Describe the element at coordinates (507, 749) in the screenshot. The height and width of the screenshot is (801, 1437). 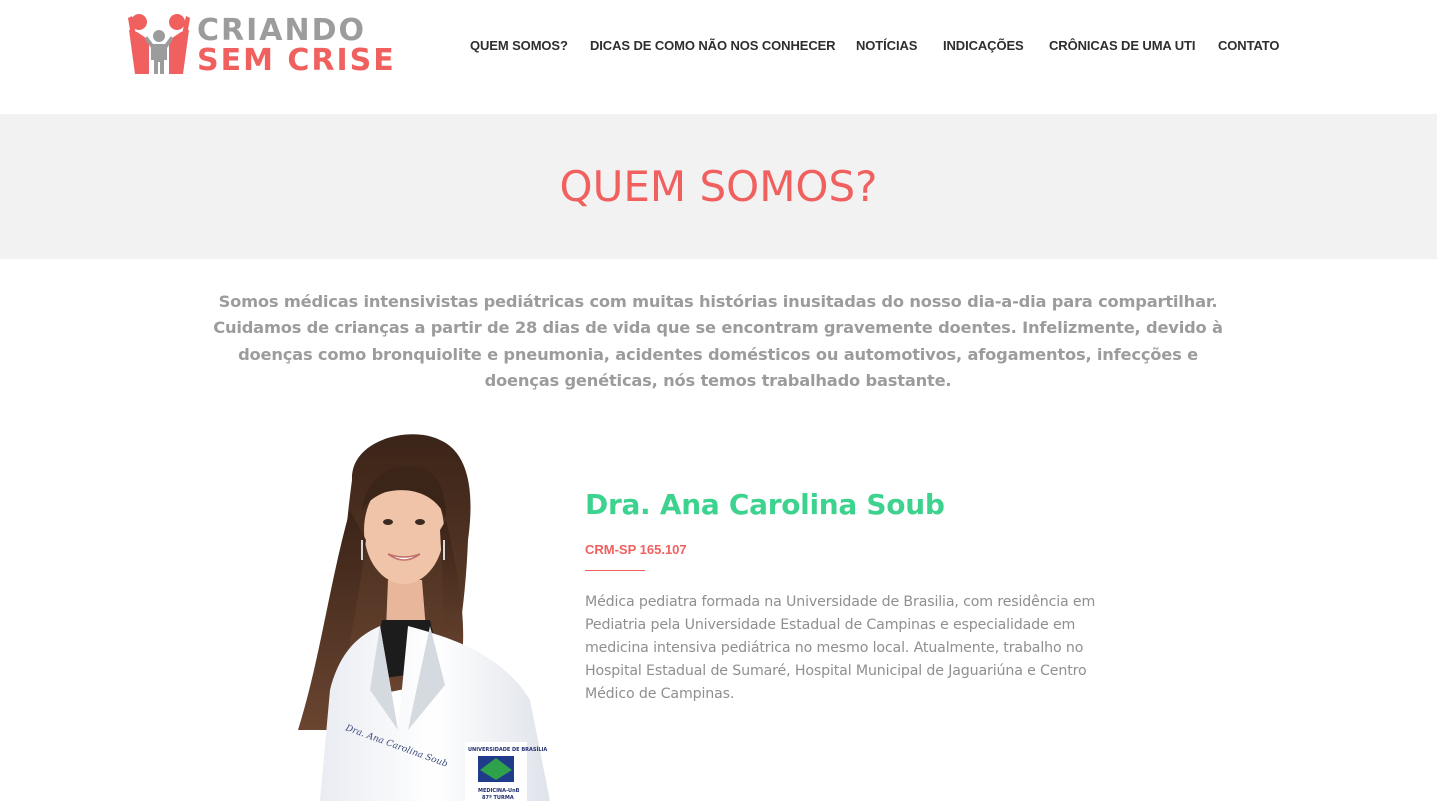
I see `patch-top-text: UNIVERSIDADE DE BRASÍLIA` at that location.